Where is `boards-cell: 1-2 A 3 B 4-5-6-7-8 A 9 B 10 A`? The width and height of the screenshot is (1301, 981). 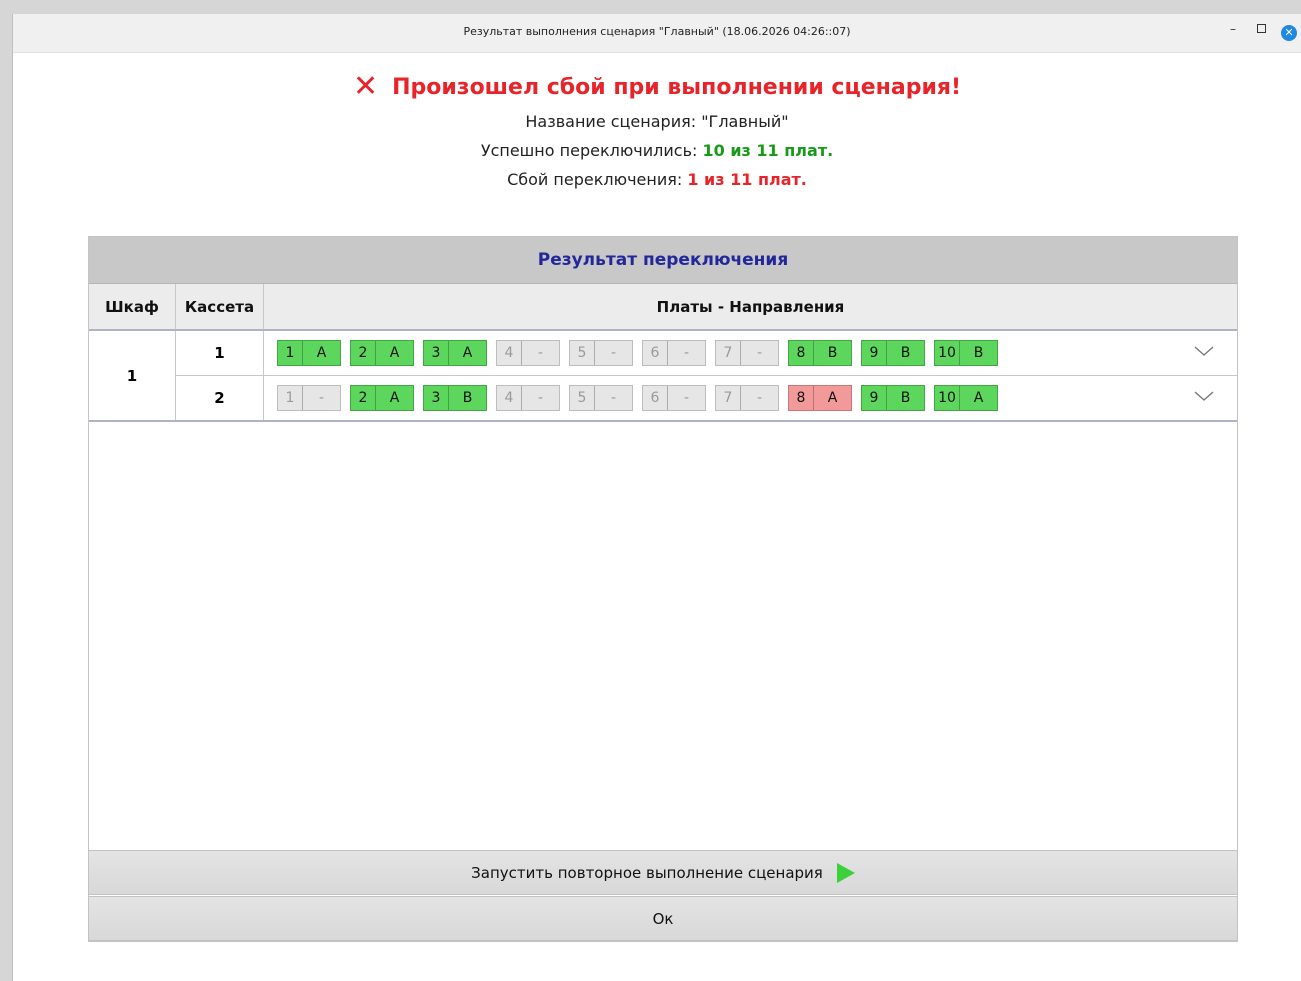 boards-cell: 1-2 A 3 B 4-5-6-7-8 A 9 B 10 A is located at coordinates (750, 398).